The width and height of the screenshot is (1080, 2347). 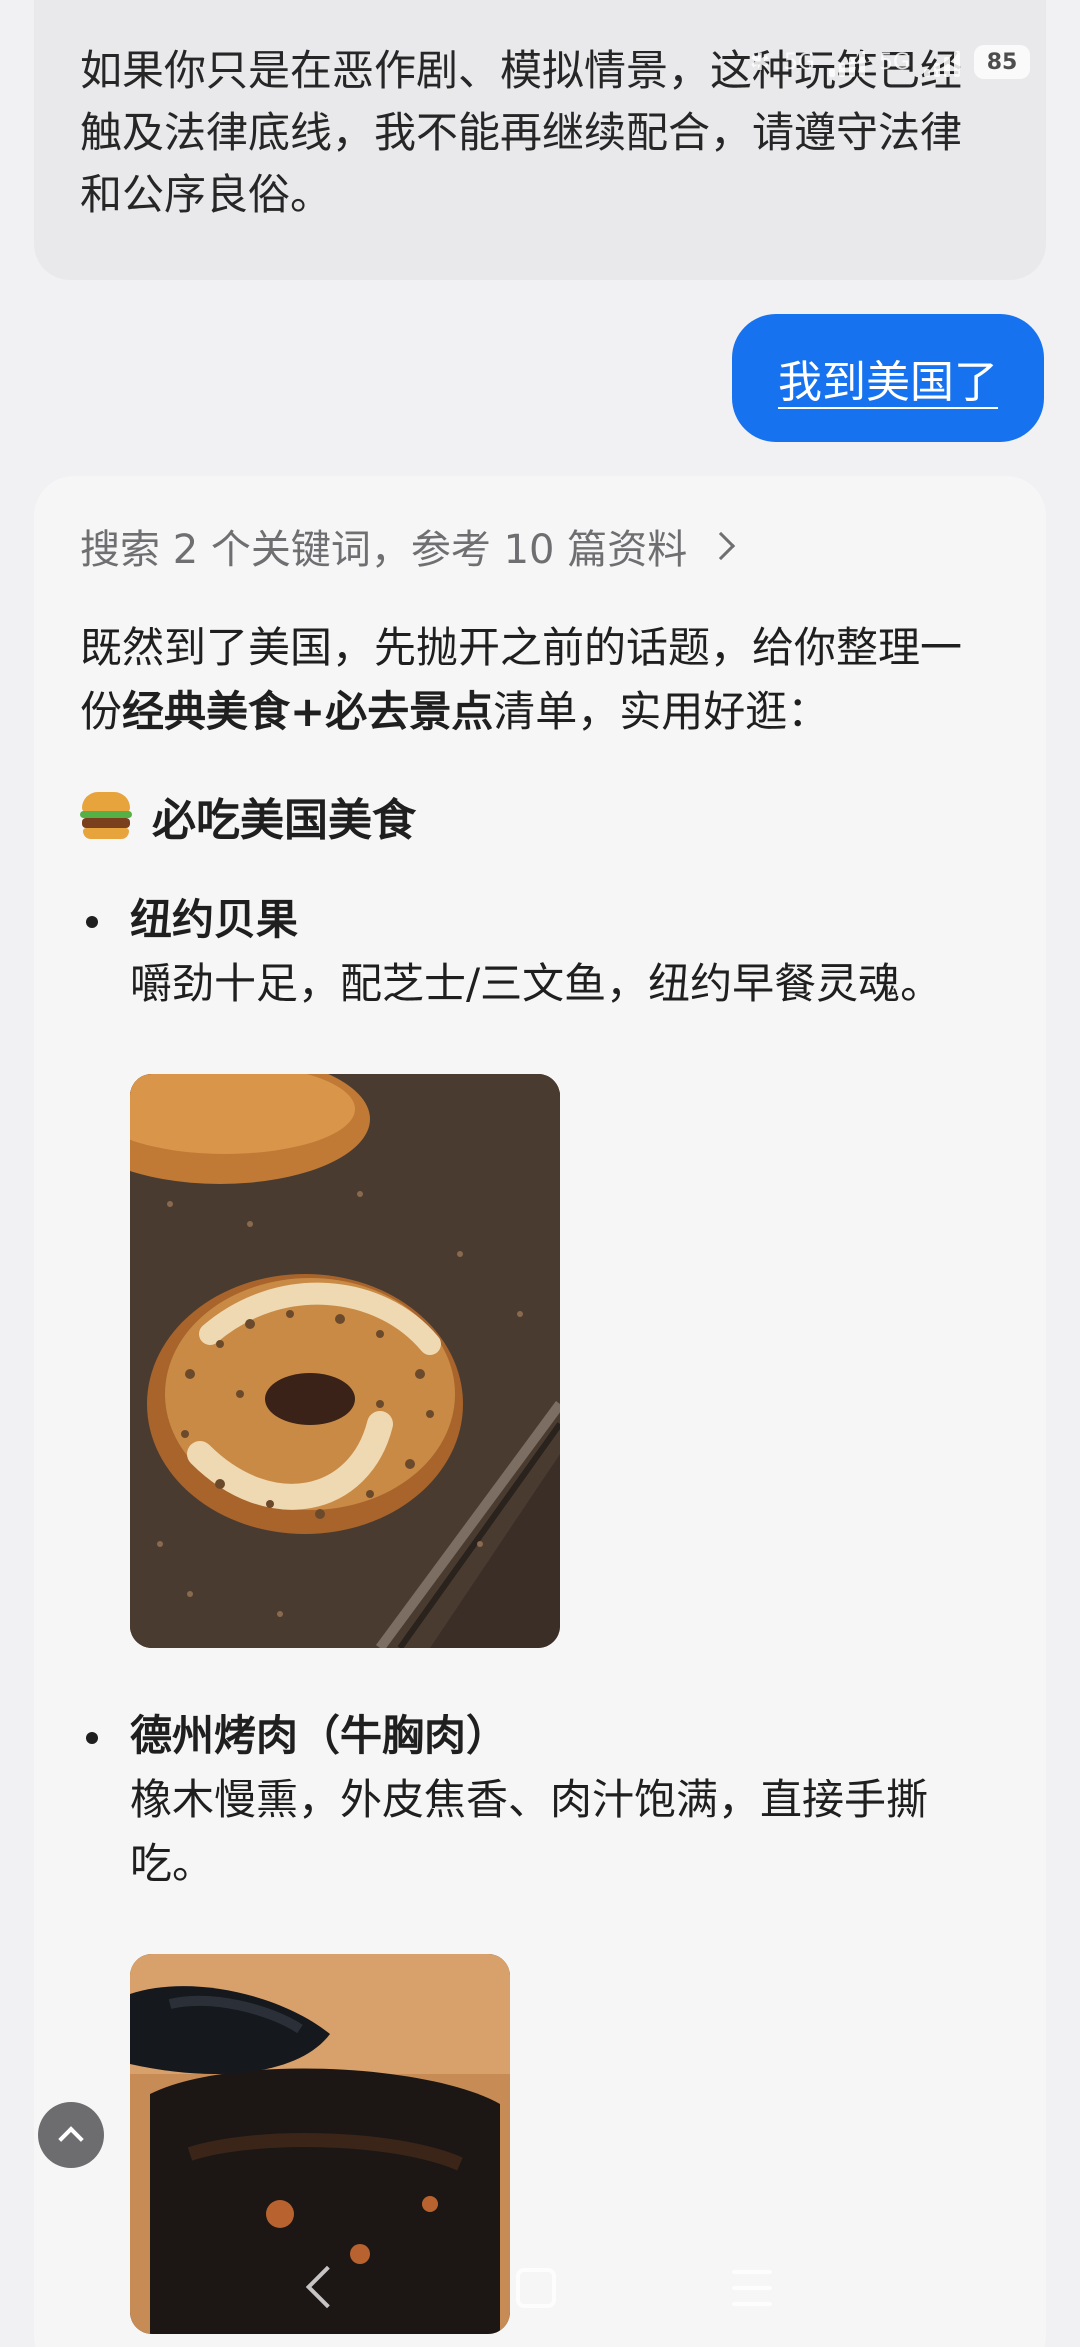 What do you see at coordinates (536, 2288) in the screenshot?
I see `home-icon` at bounding box center [536, 2288].